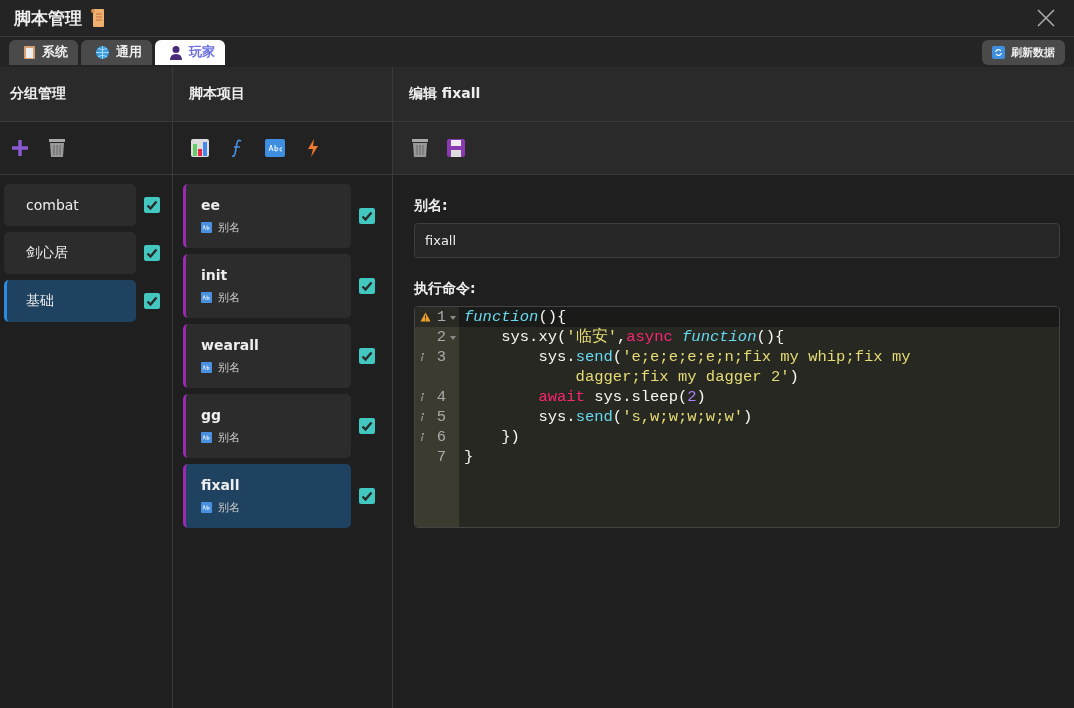 Image resolution: width=1074 pixels, height=708 pixels. I want to click on window-title: 脚本管理, so click(48, 18).